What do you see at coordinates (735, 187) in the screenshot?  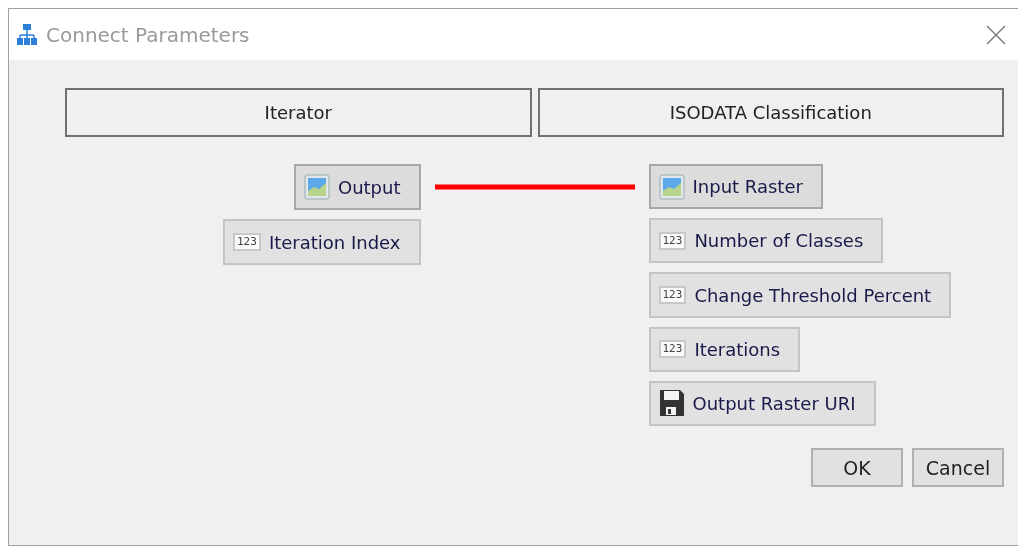 I see `parameter-button: Input Raster` at bounding box center [735, 187].